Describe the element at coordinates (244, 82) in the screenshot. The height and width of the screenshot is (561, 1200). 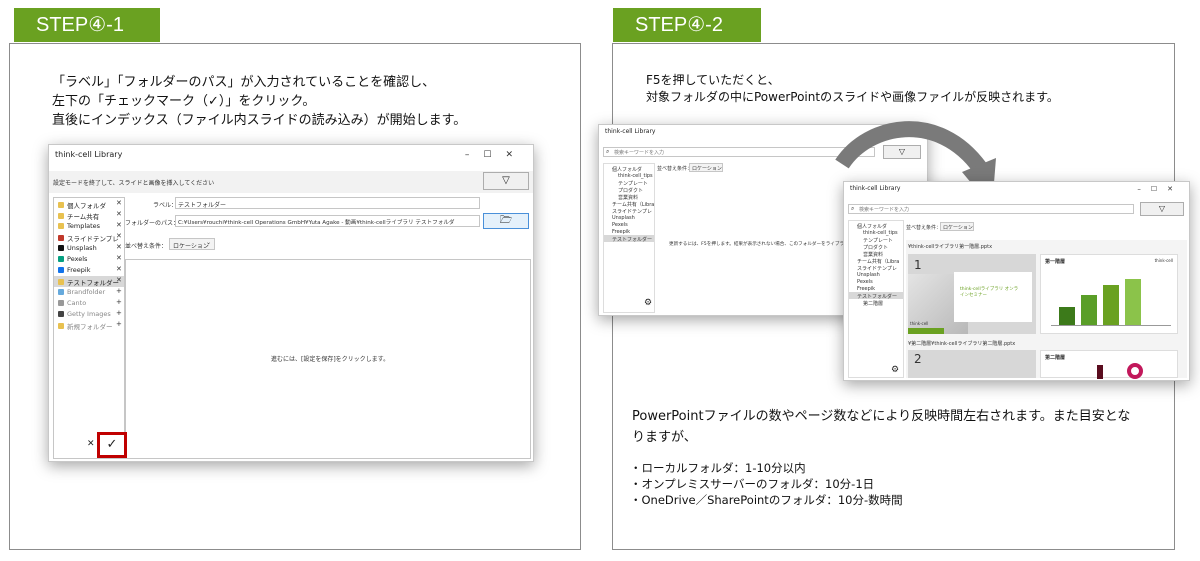
I see `desc-line: 「ラベル」「フォルダーのパス」が入力されていることを確認し、` at that location.